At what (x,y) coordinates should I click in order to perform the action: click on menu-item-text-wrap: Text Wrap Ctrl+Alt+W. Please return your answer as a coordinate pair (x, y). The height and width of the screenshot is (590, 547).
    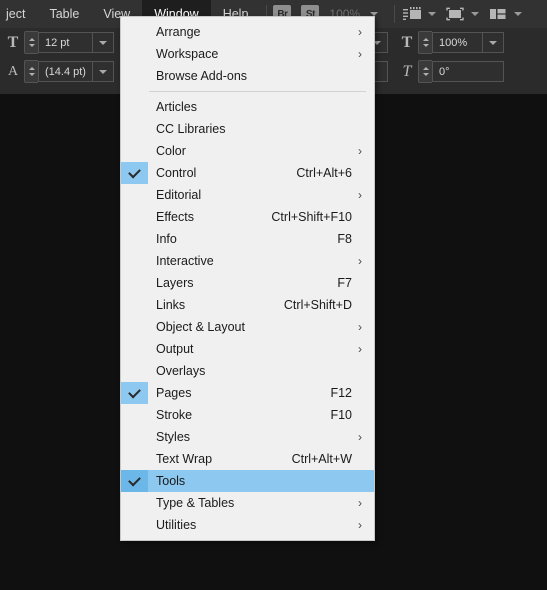
    Looking at the image, I should click on (247, 459).